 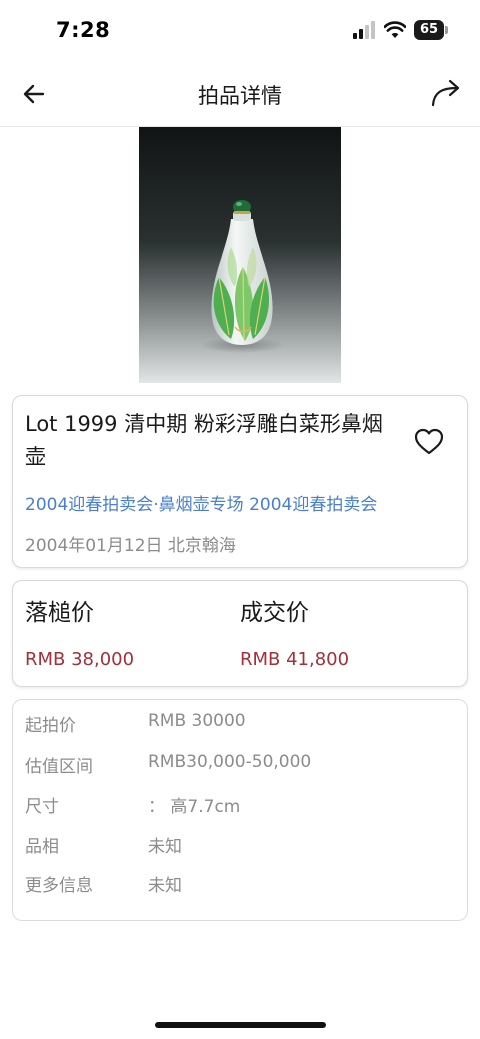 I want to click on home-indicator, so click(x=240, y=1025).